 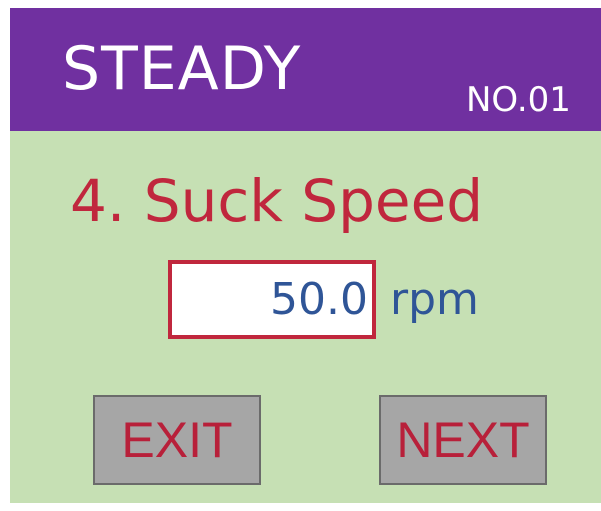 I want to click on speed-unit-label: rpm, so click(x=434, y=299).